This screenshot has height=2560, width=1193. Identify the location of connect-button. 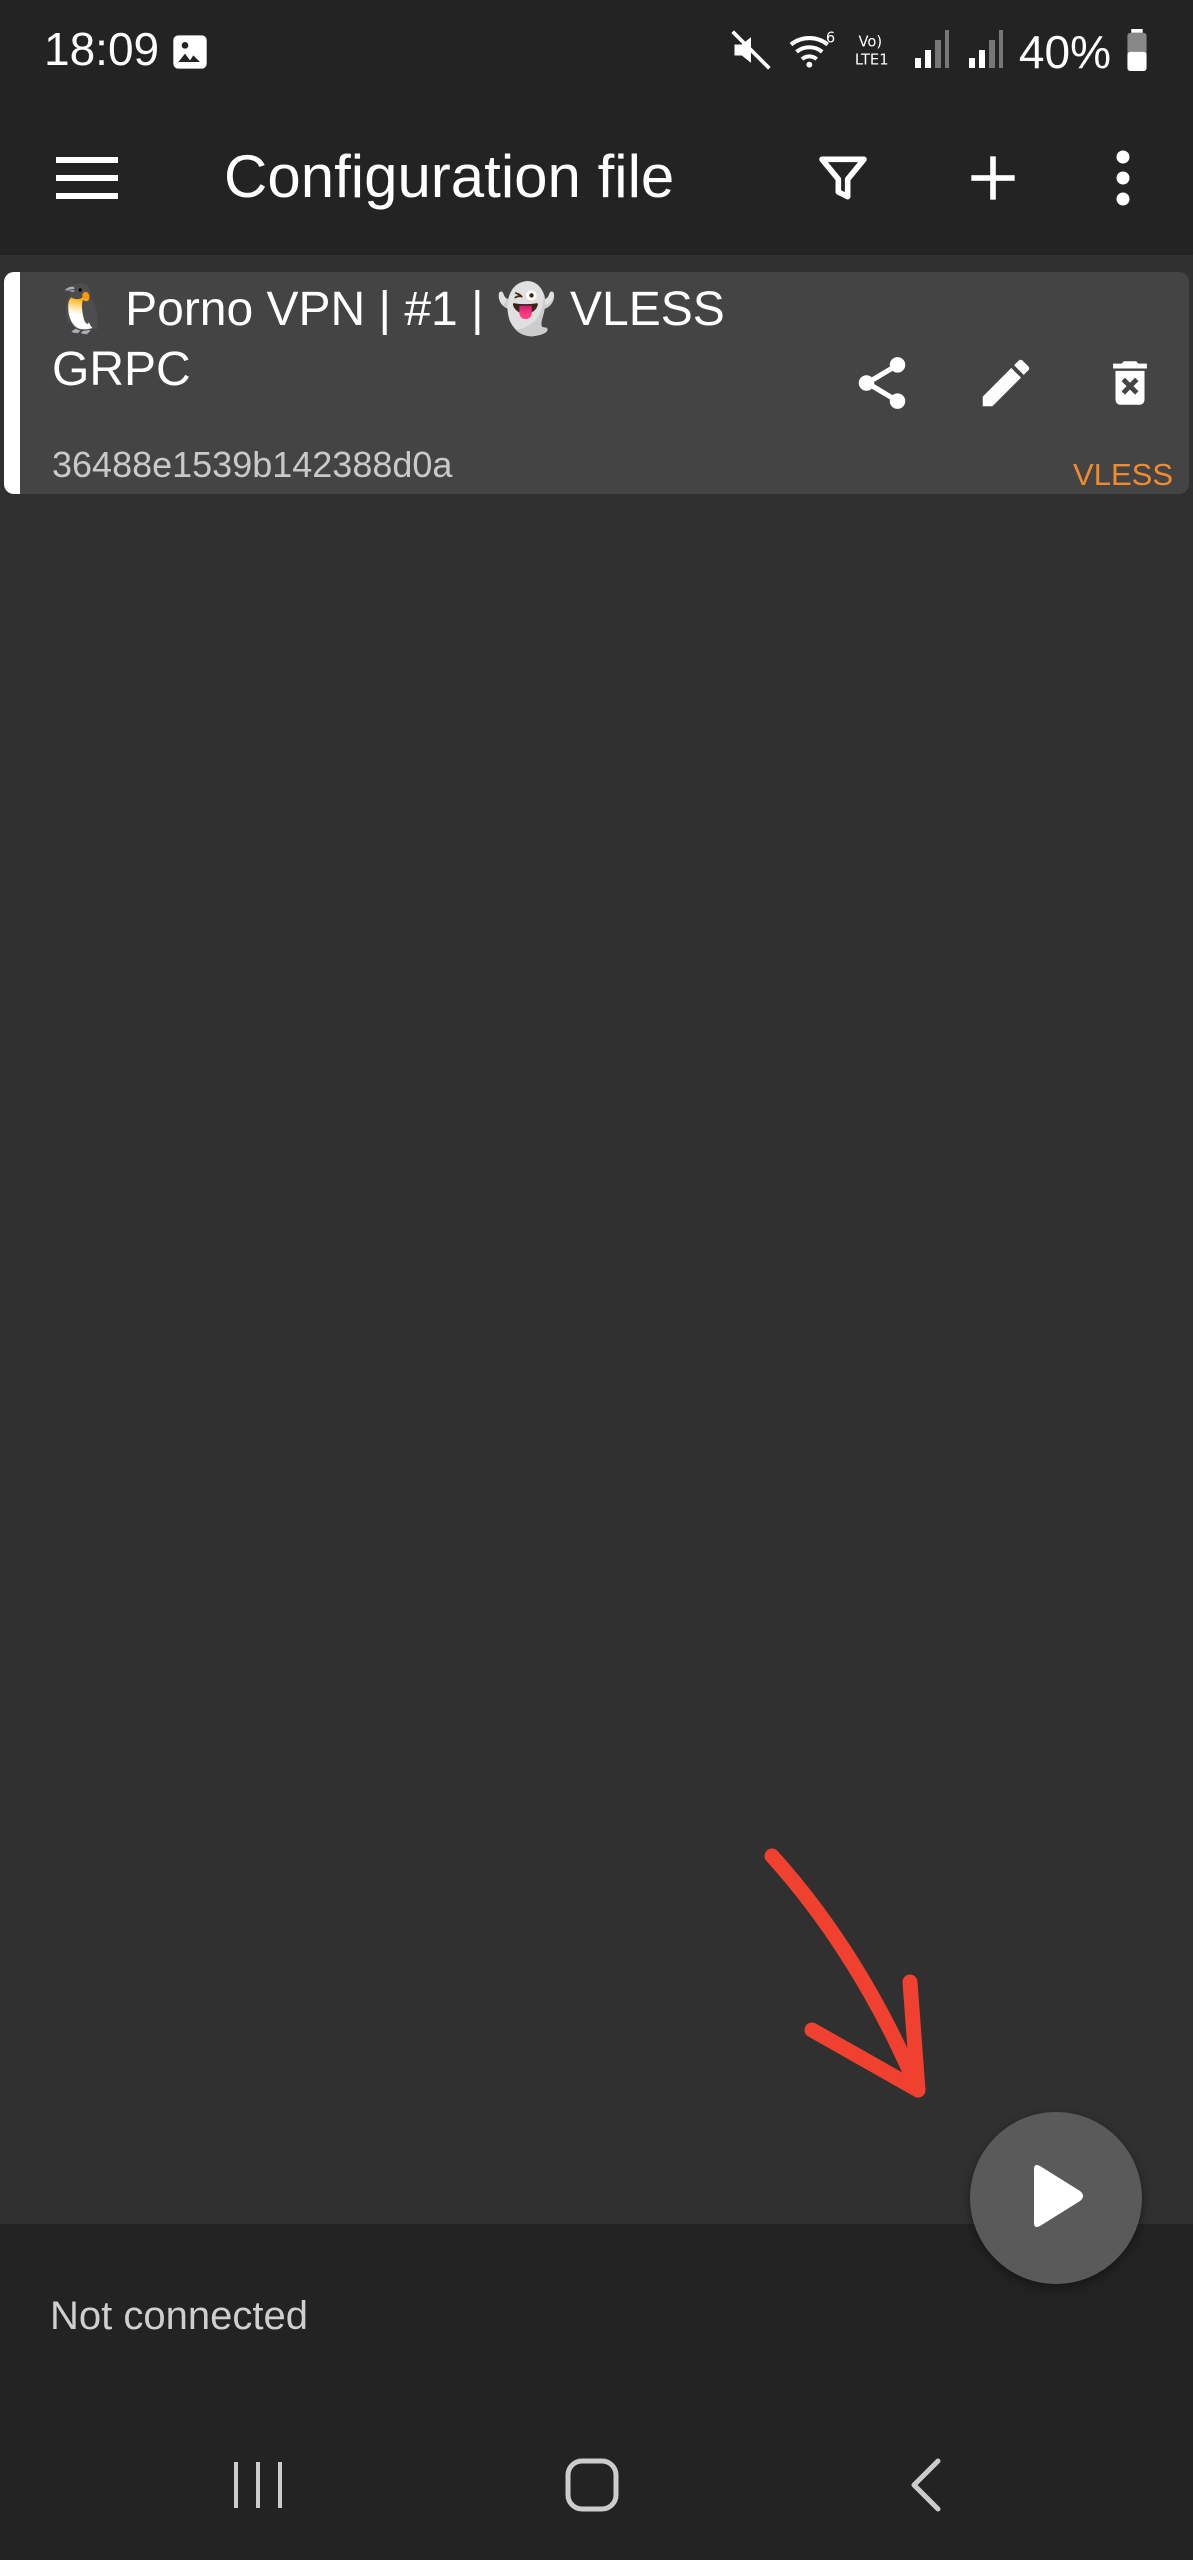
(1056, 2198).